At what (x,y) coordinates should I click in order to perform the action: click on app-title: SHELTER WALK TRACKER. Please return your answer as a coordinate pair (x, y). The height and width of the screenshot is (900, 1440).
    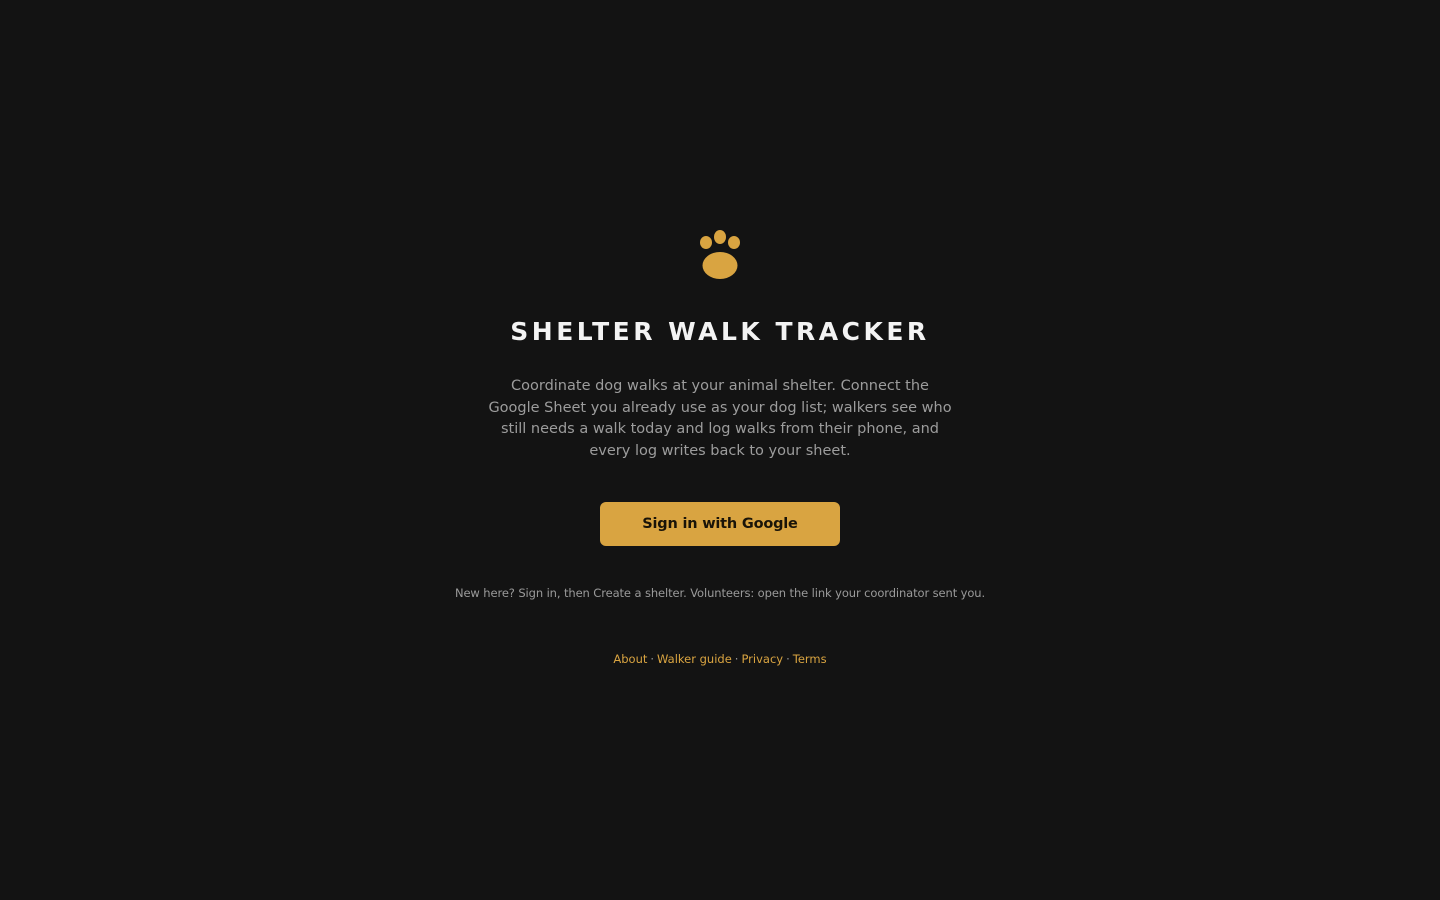
    Looking at the image, I should click on (720, 331).